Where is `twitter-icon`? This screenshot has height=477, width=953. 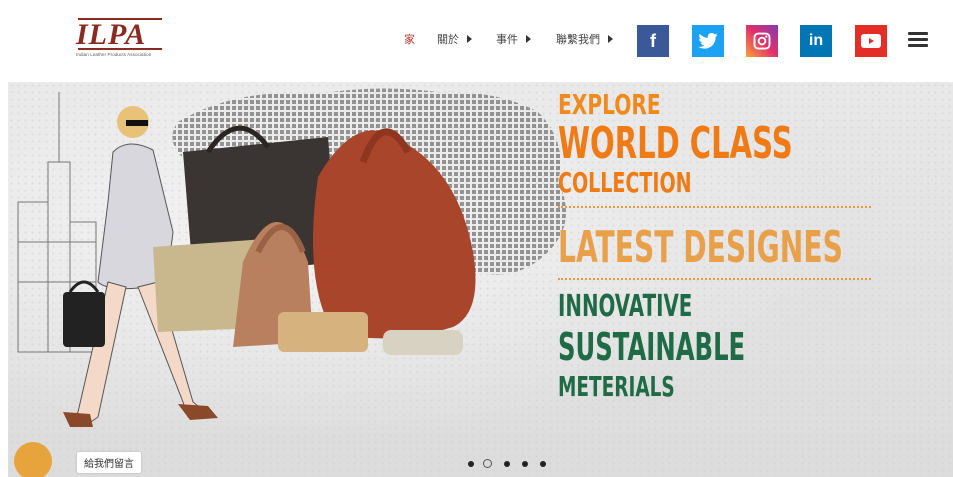 twitter-icon is located at coordinates (708, 41).